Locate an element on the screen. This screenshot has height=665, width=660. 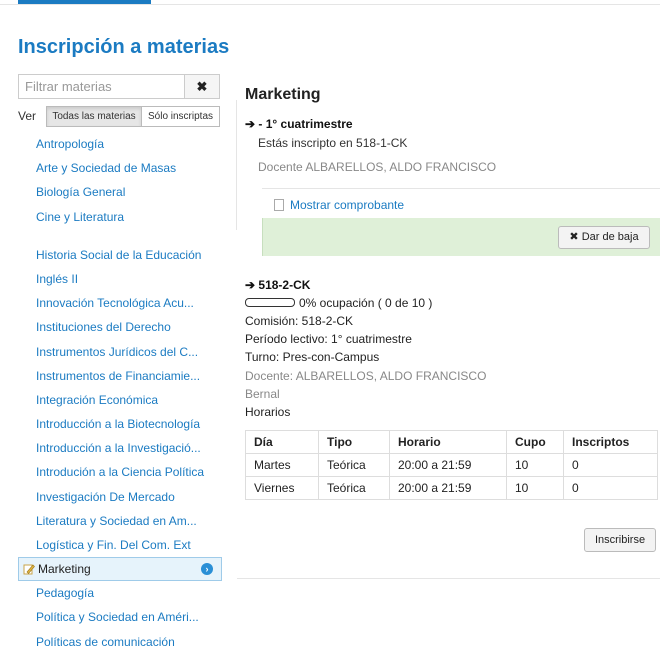
subject-item: Historia Social de la Educación is located at coordinates (120, 255).